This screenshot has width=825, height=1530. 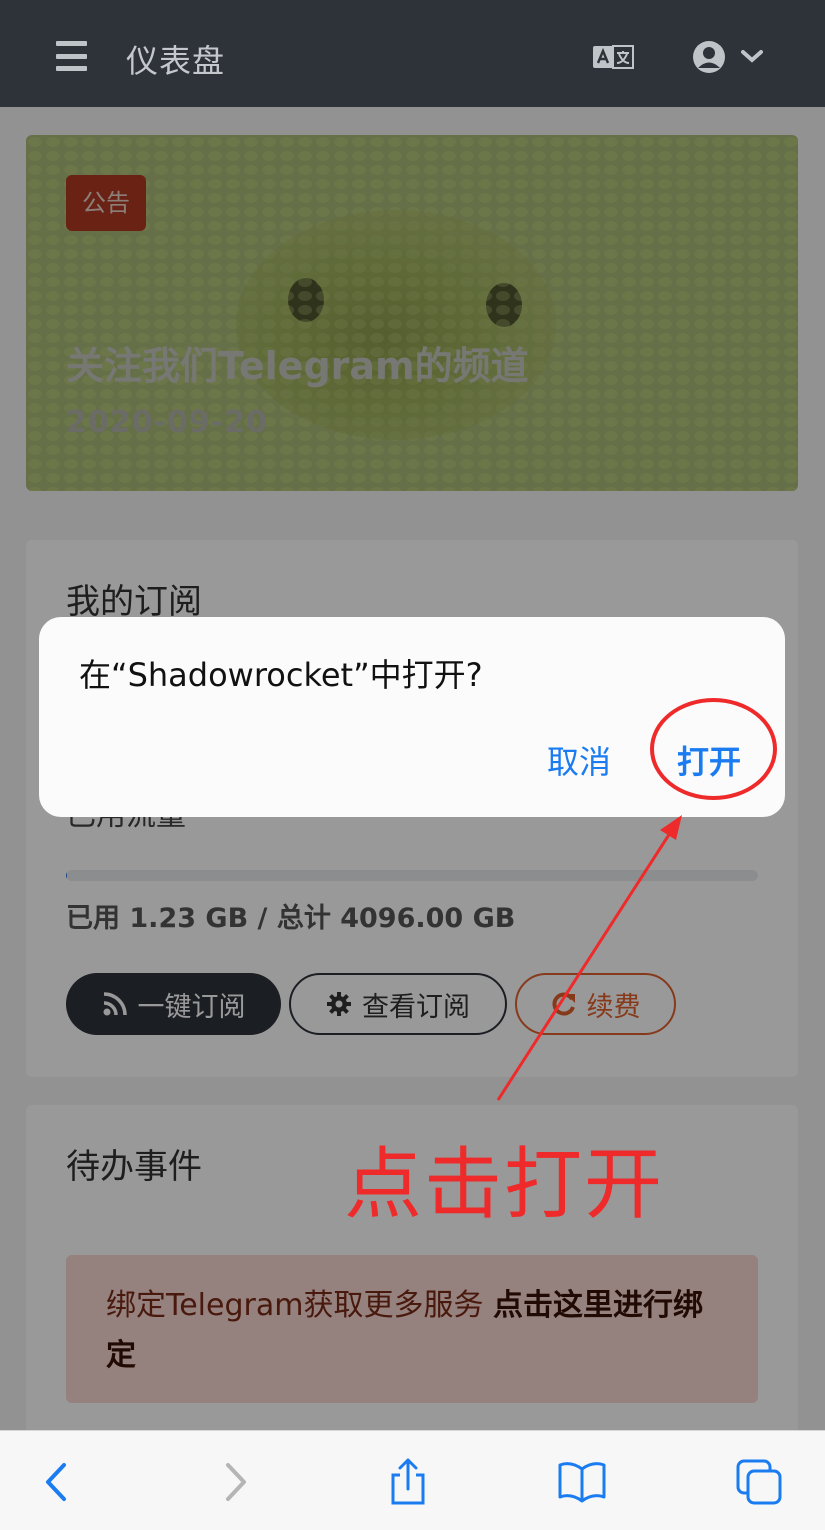 I want to click on translate-icon, so click(x=613, y=57).